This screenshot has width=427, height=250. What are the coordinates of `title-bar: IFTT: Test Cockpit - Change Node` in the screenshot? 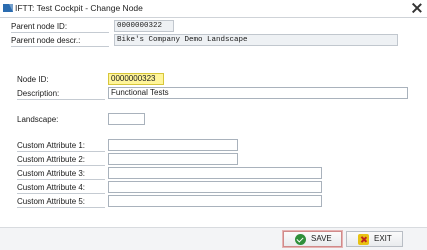 It's located at (213, 8).